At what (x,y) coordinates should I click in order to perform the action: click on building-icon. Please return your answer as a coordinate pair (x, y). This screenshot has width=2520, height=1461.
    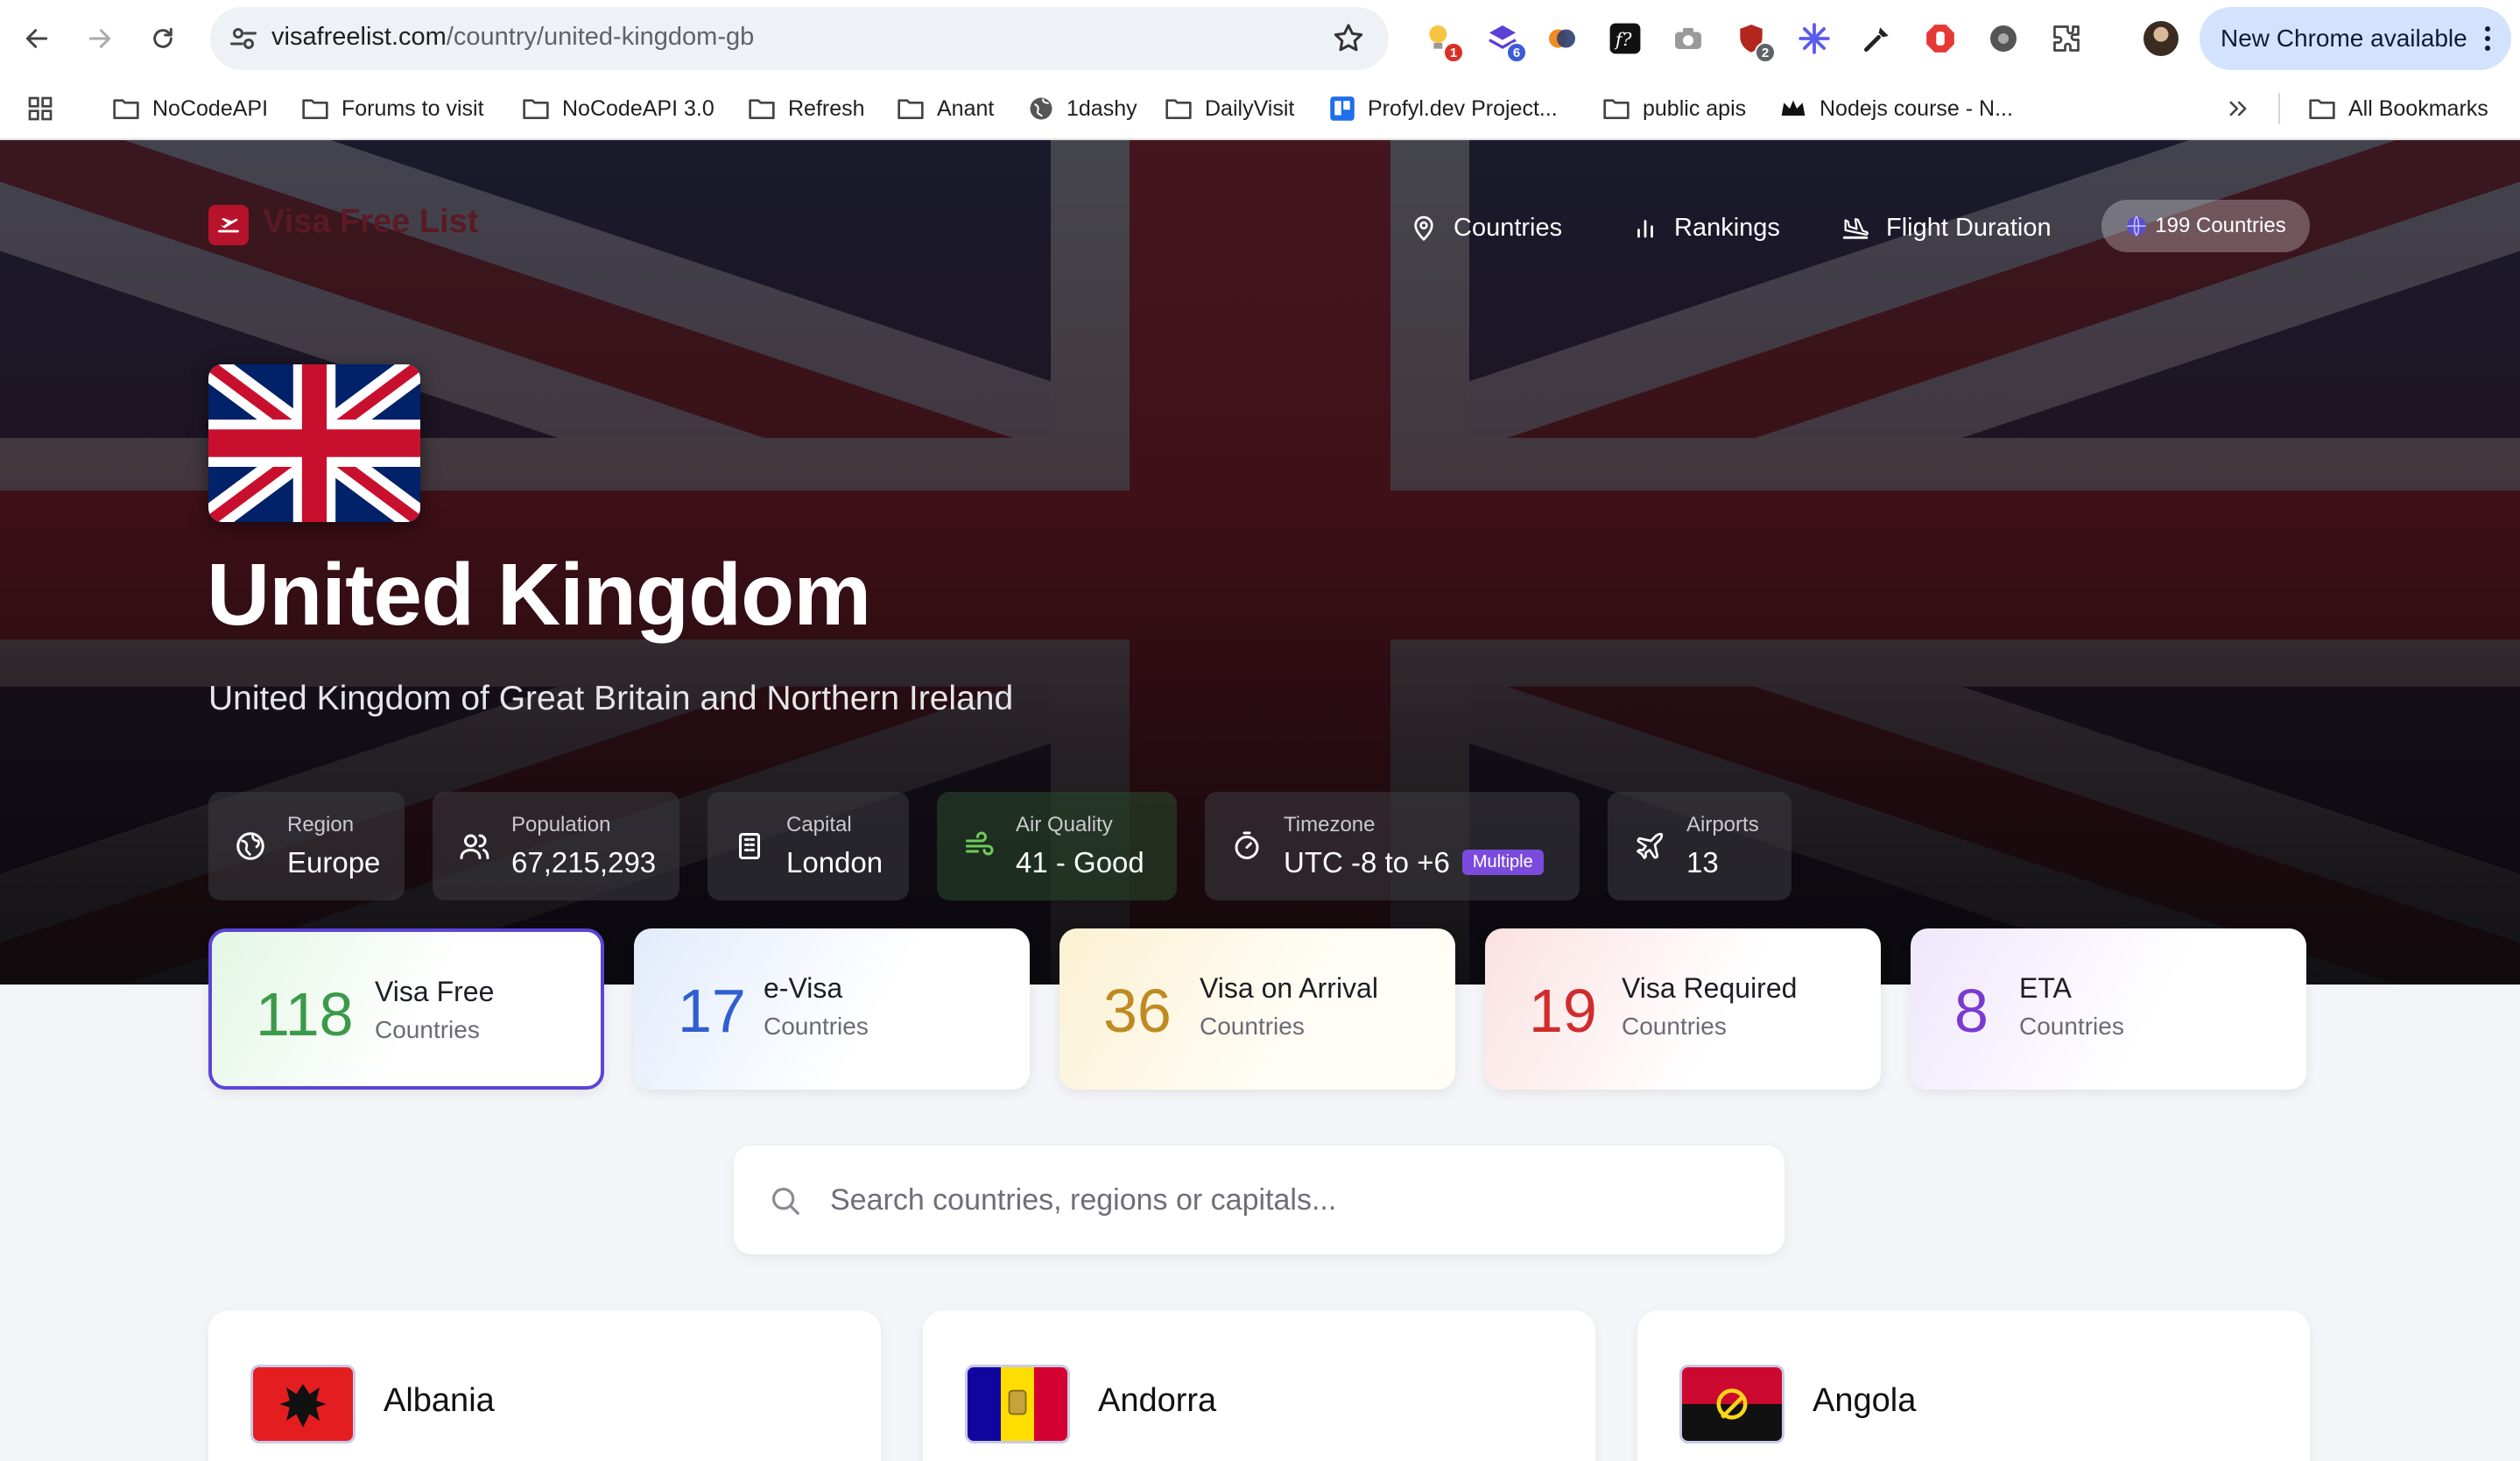
    Looking at the image, I should click on (749, 846).